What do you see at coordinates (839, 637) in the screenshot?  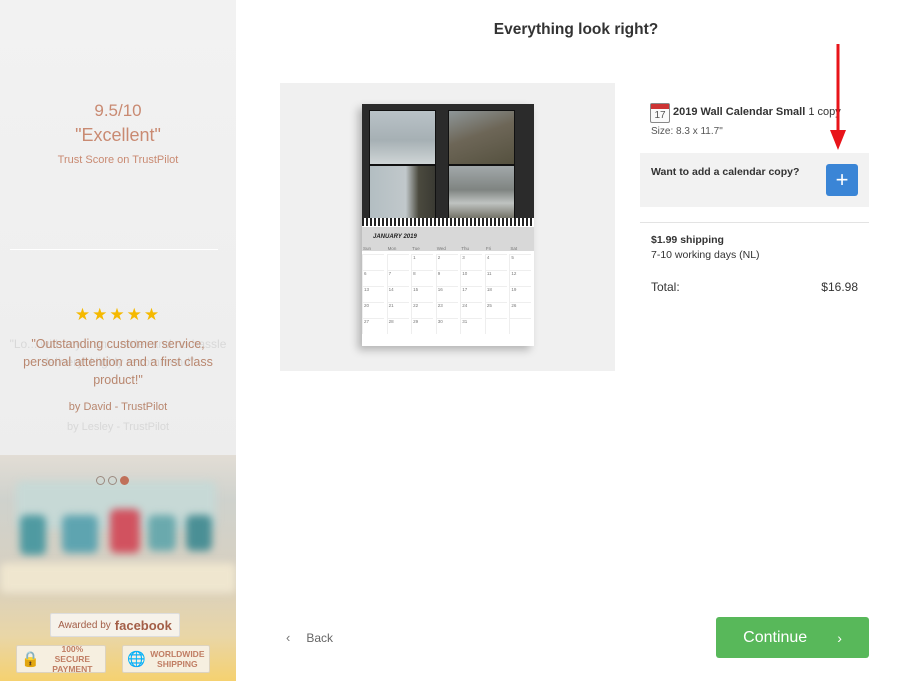 I see `chevron-right-icon: ›` at bounding box center [839, 637].